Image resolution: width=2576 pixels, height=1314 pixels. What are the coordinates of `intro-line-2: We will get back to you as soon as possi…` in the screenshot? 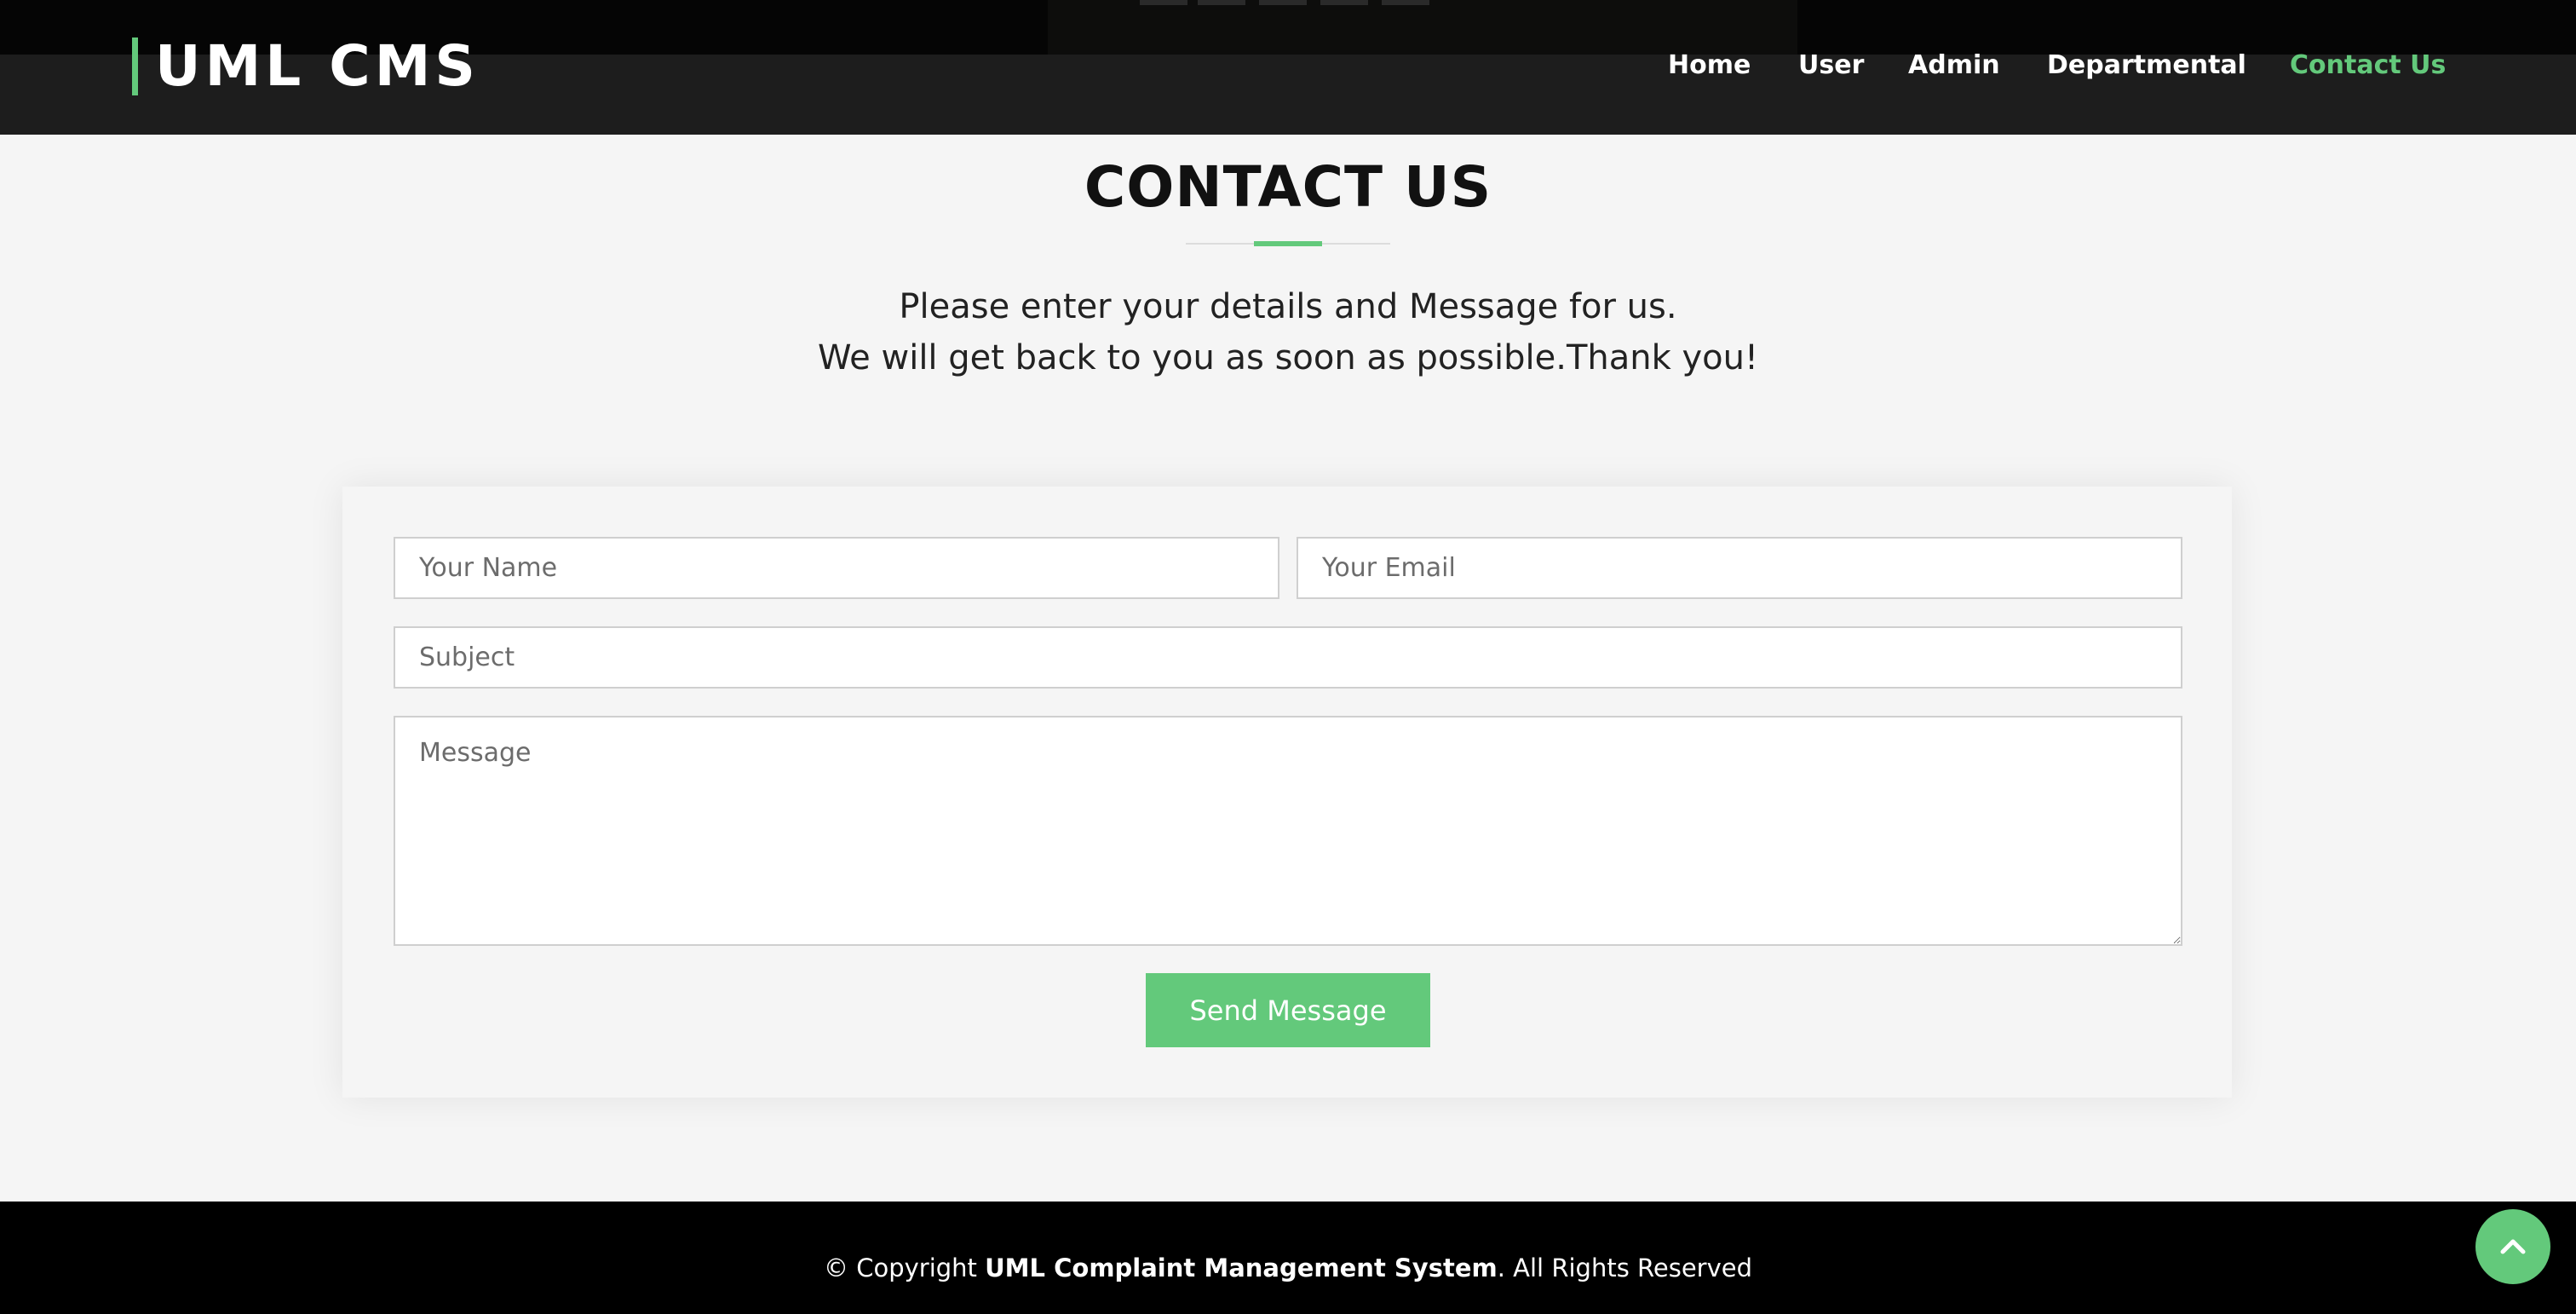 It's located at (1288, 357).